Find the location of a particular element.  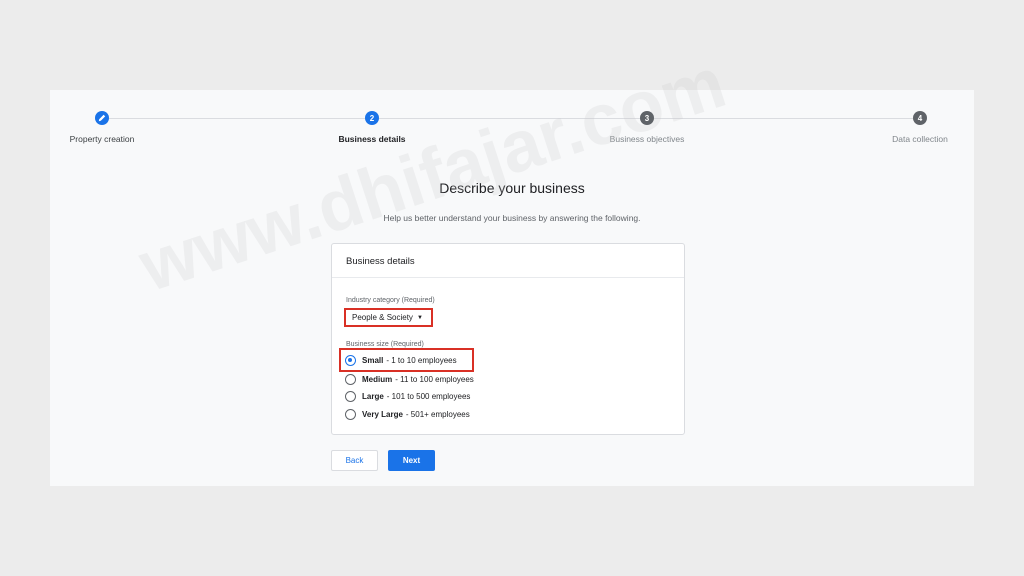

step-business-objectives: 3 Business objectives is located at coordinates (647, 127).